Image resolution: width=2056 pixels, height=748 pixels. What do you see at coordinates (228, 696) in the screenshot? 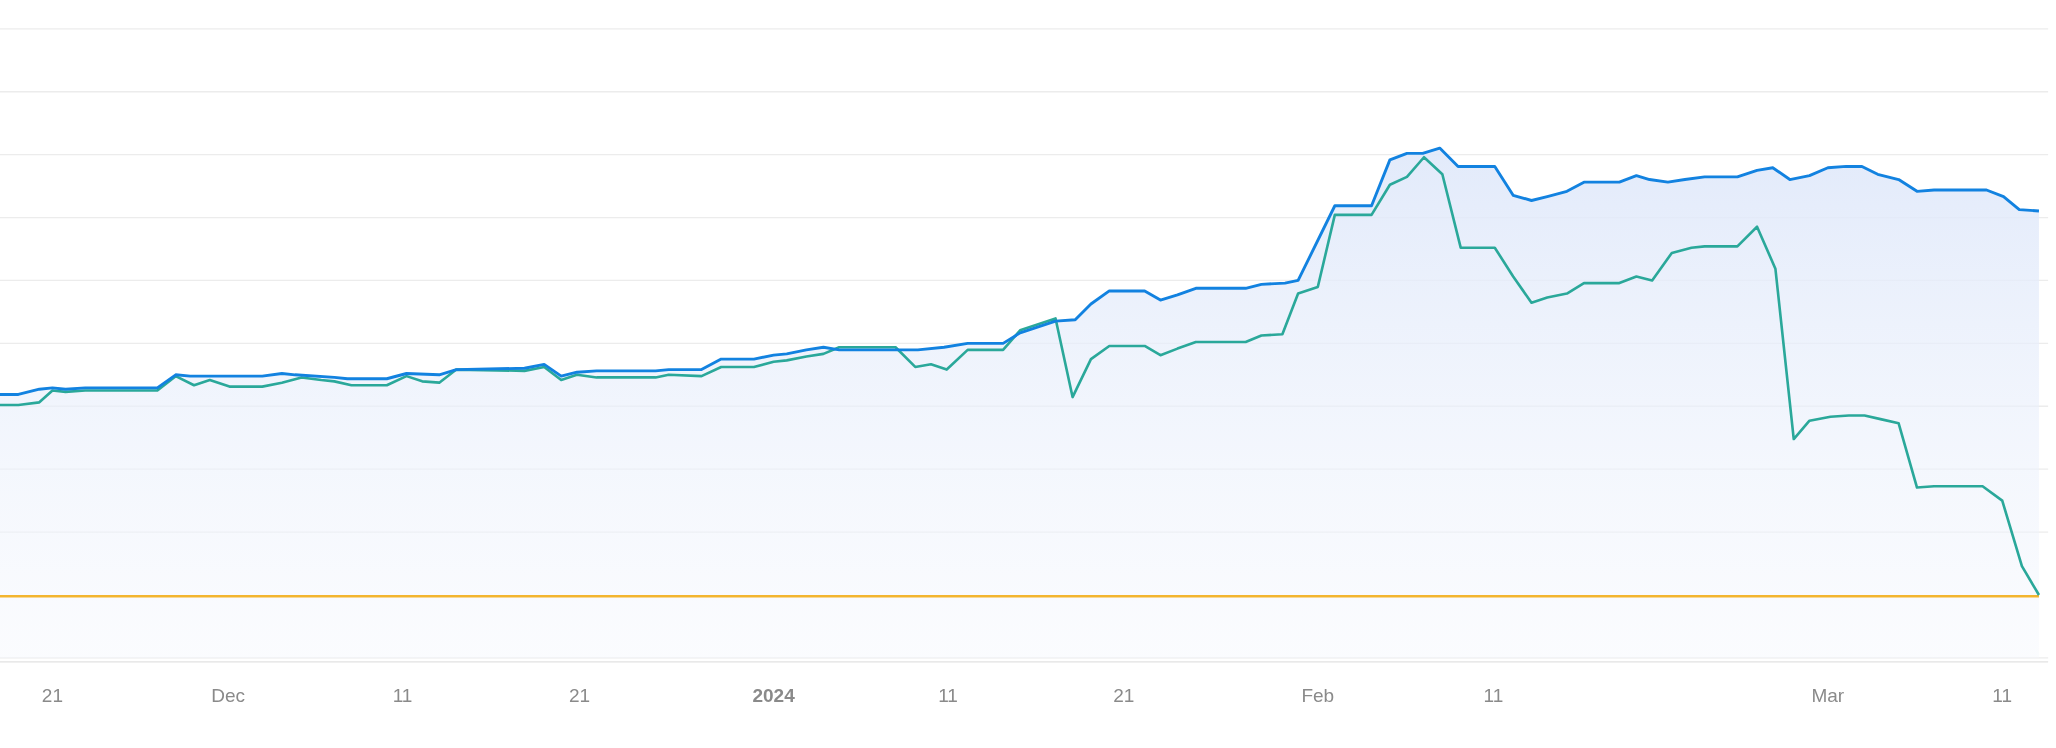
I see `axis-label: Dec` at bounding box center [228, 696].